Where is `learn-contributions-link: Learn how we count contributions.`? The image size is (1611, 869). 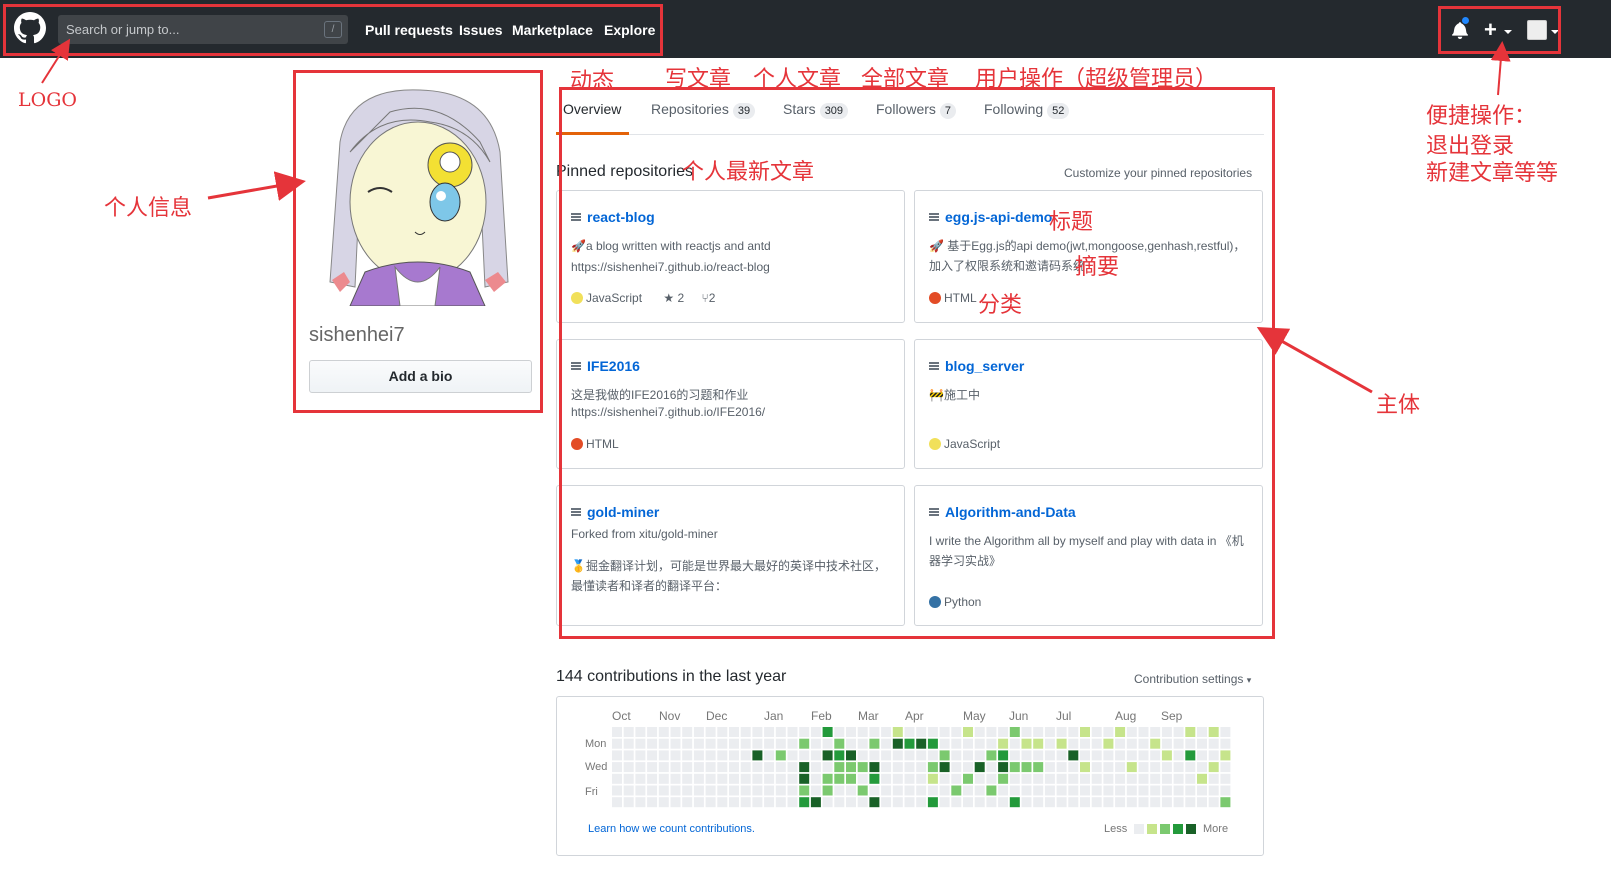
learn-contributions-link: Learn how we count contributions. is located at coordinates (671, 829).